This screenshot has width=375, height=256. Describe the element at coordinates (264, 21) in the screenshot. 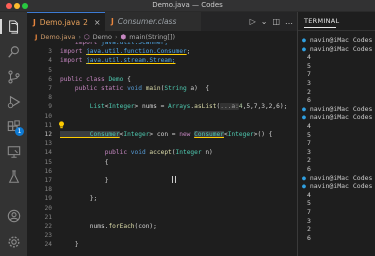

I see `run-dropdown-icon: ⌄` at that location.